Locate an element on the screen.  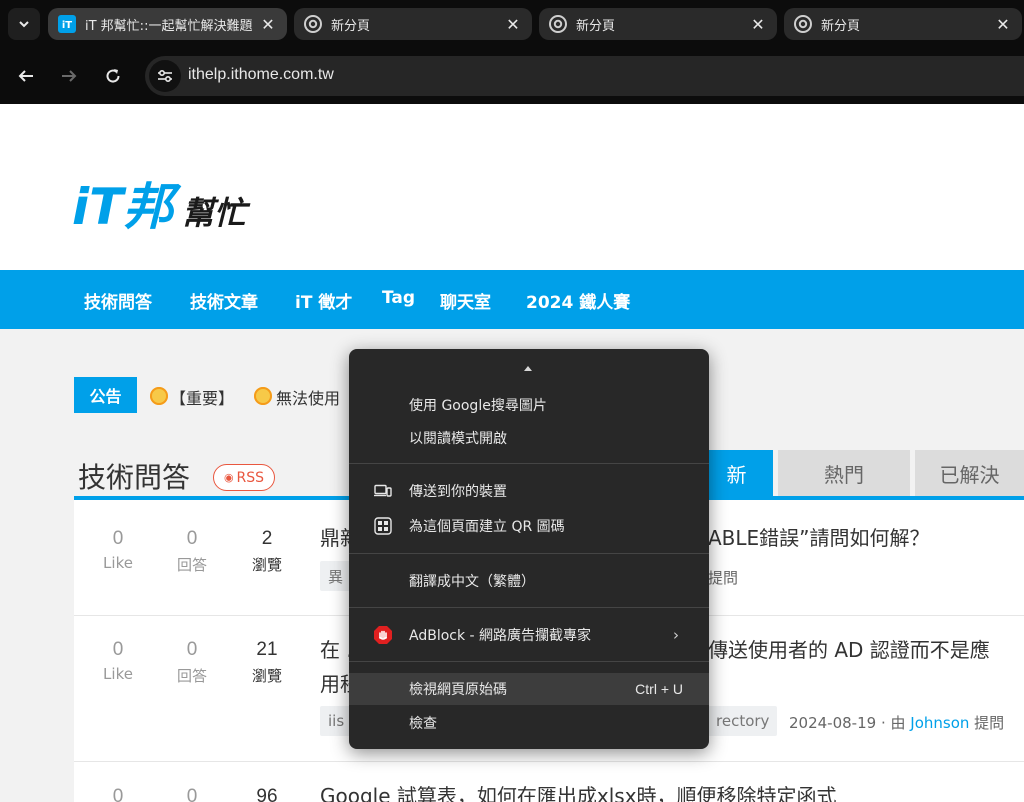
question-date: 2024-08-19 · 由 is located at coordinates (847, 723).